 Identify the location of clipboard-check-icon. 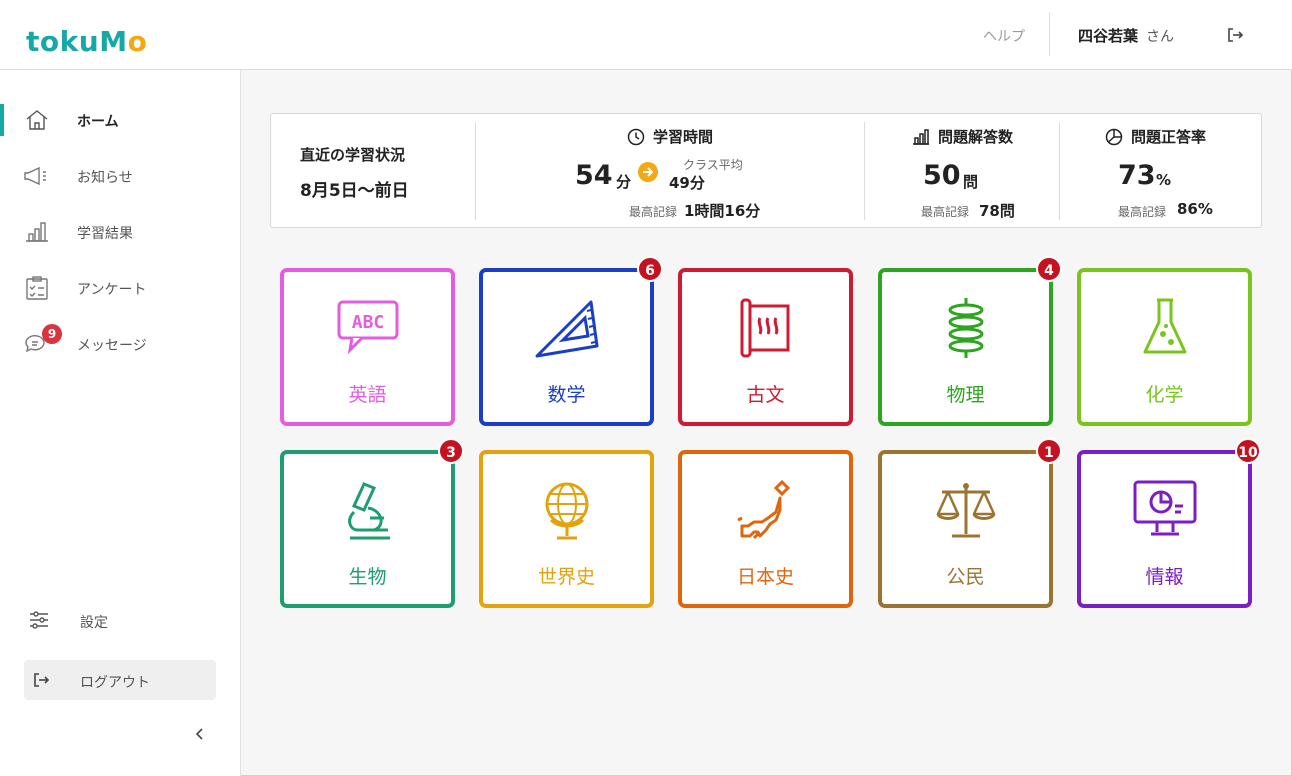
(37, 288).